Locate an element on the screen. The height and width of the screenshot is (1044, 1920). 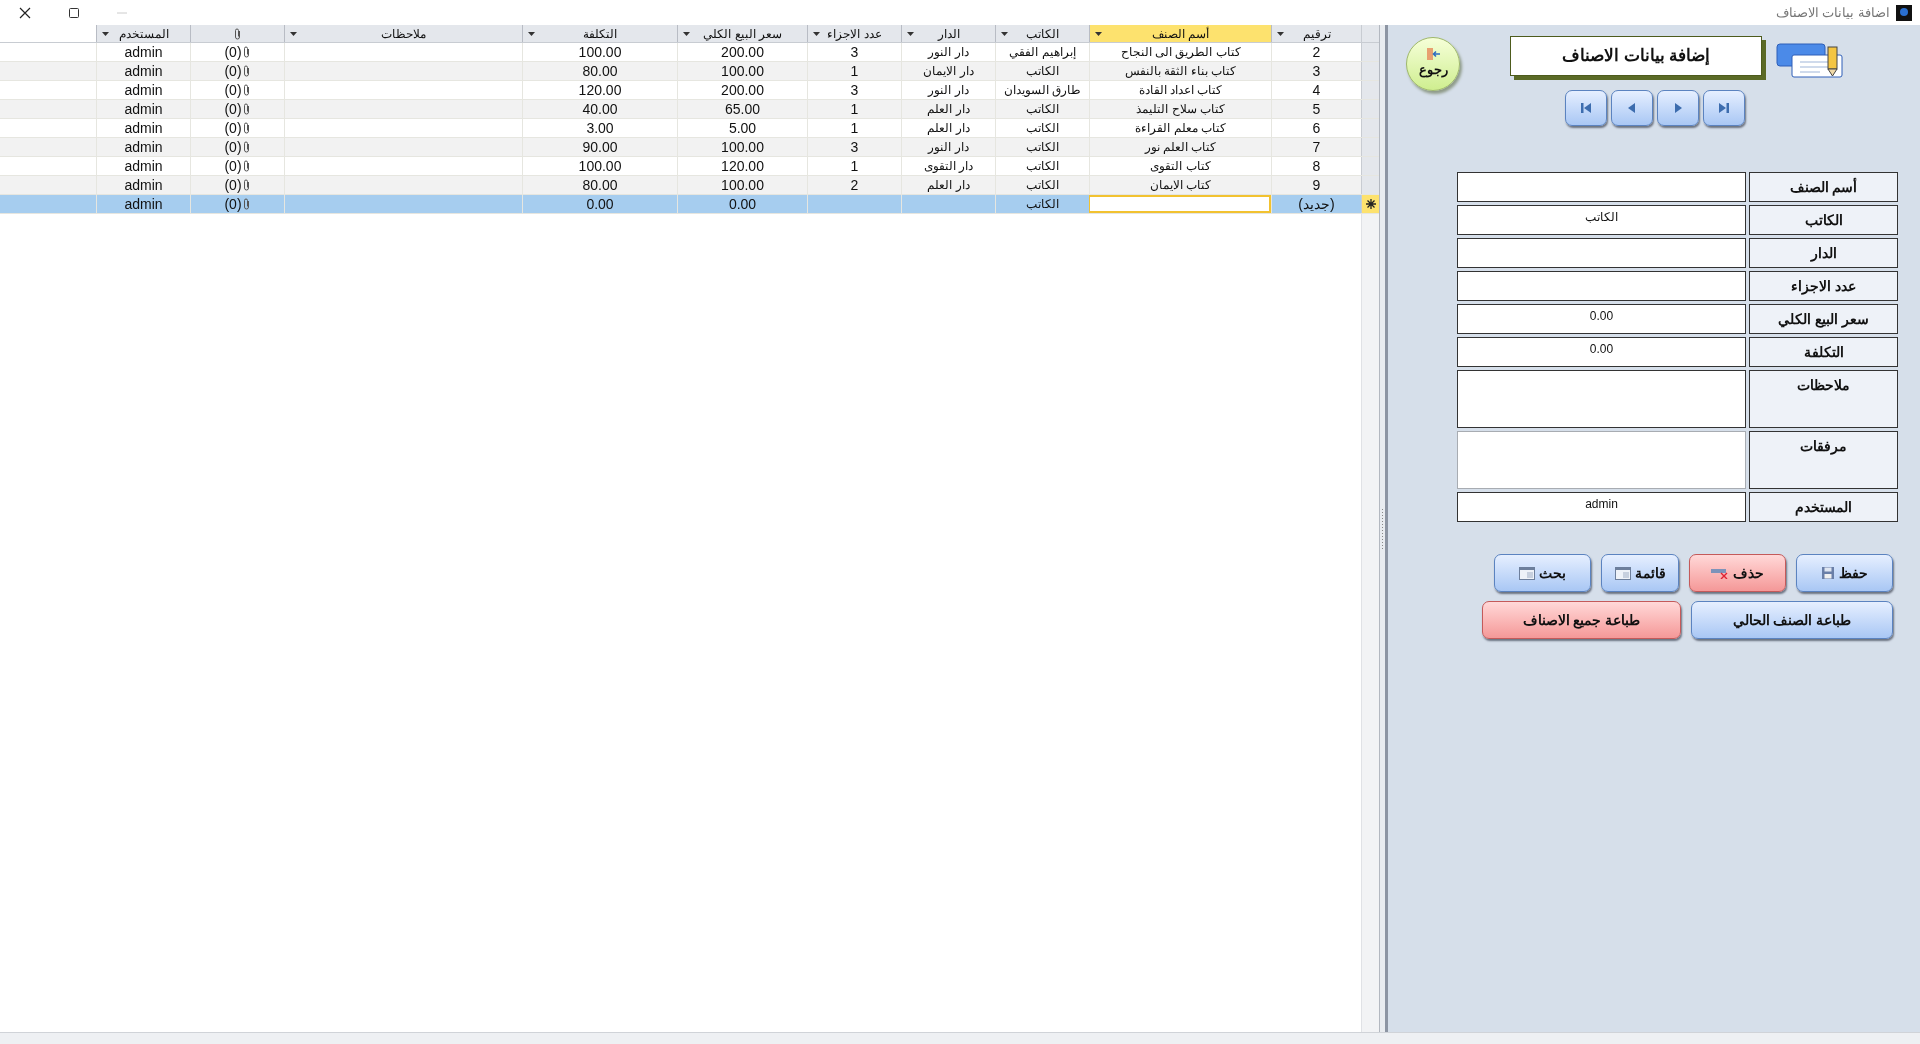
exit-door-icon is located at coordinates (1433, 54).